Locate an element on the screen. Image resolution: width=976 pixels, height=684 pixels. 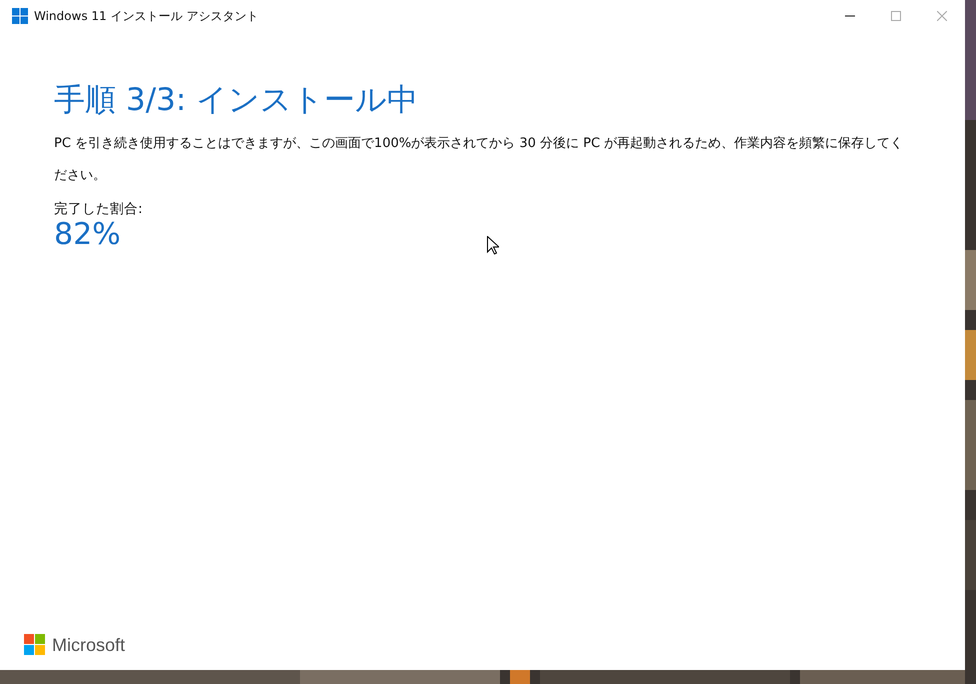
window-title: Windows 11 インストール アシスタント is located at coordinates (146, 16).